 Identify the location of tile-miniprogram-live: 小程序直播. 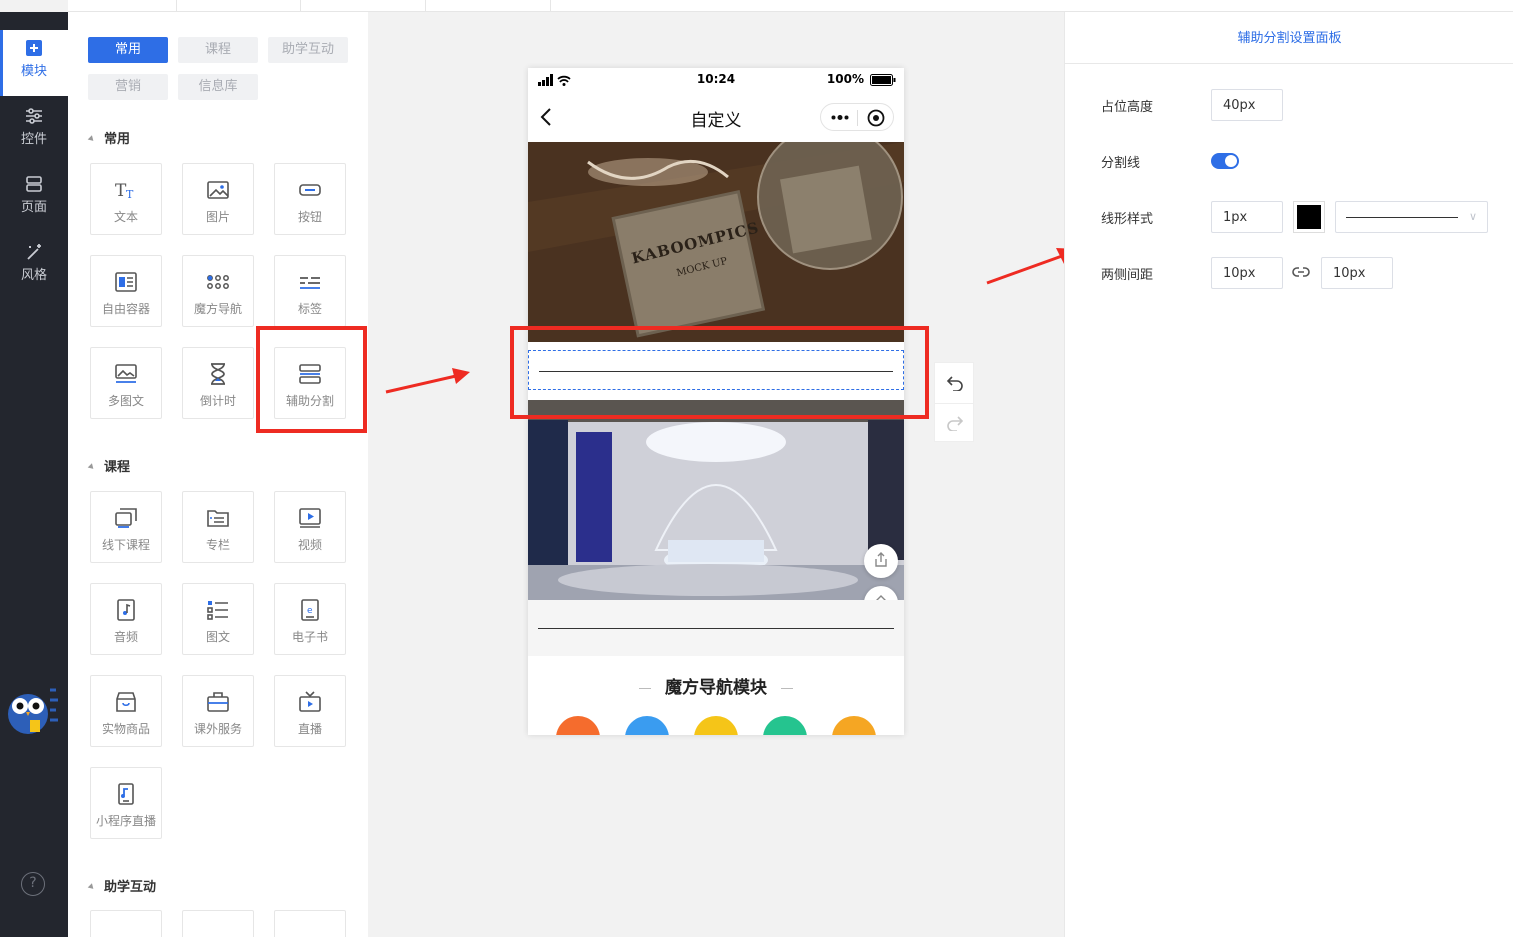
(126, 803).